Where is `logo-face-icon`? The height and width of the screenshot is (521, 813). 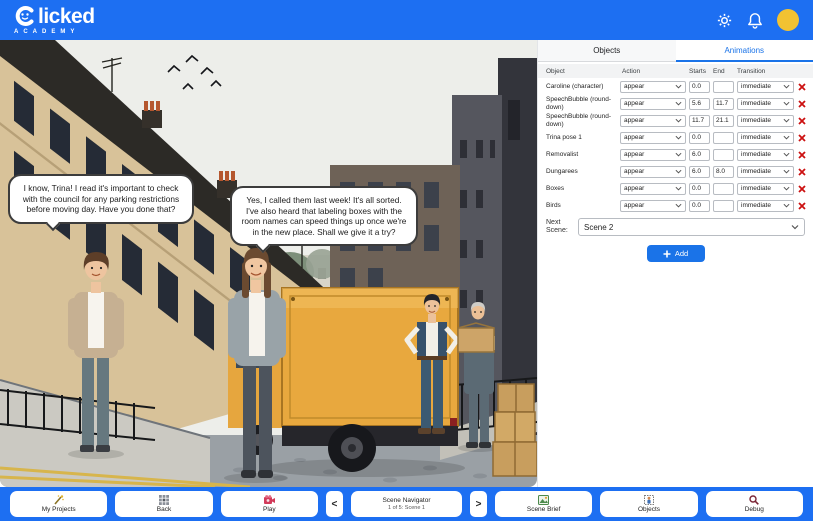
logo-face-icon is located at coordinates (24, 16).